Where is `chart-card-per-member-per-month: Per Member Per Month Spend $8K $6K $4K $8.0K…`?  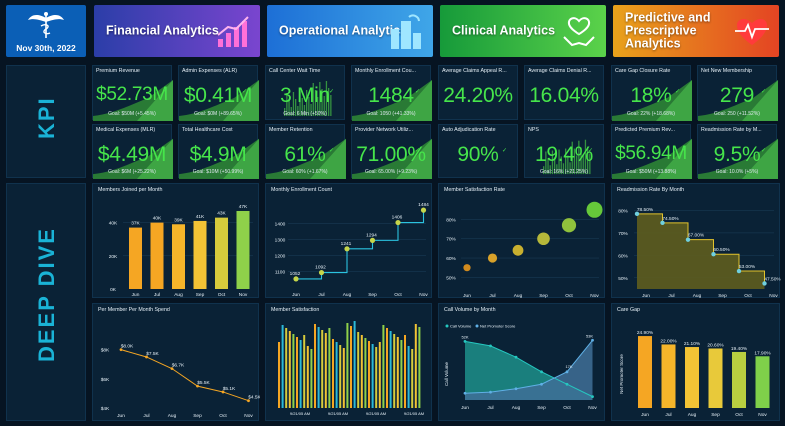 chart-card-per-member-per-month: Per Member Per Month Spend $8K $6K $4K $8.0K… is located at coordinates (176, 362).